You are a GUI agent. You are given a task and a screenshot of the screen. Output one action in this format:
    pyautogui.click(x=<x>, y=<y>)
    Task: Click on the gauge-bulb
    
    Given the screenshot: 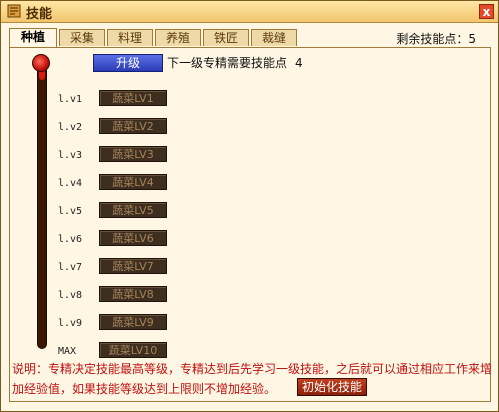 What is the action you would take?
    pyautogui.click(x=41, y=63)
    